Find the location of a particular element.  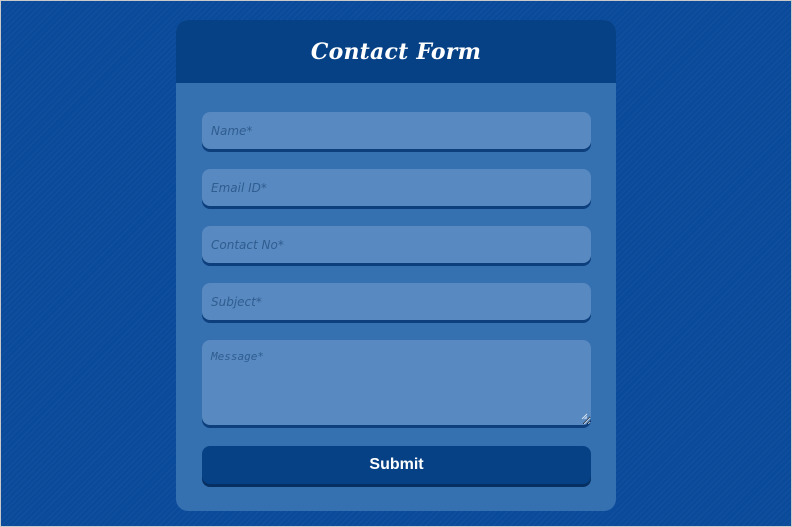

contact-number-input is located at coordinates (396, 244).